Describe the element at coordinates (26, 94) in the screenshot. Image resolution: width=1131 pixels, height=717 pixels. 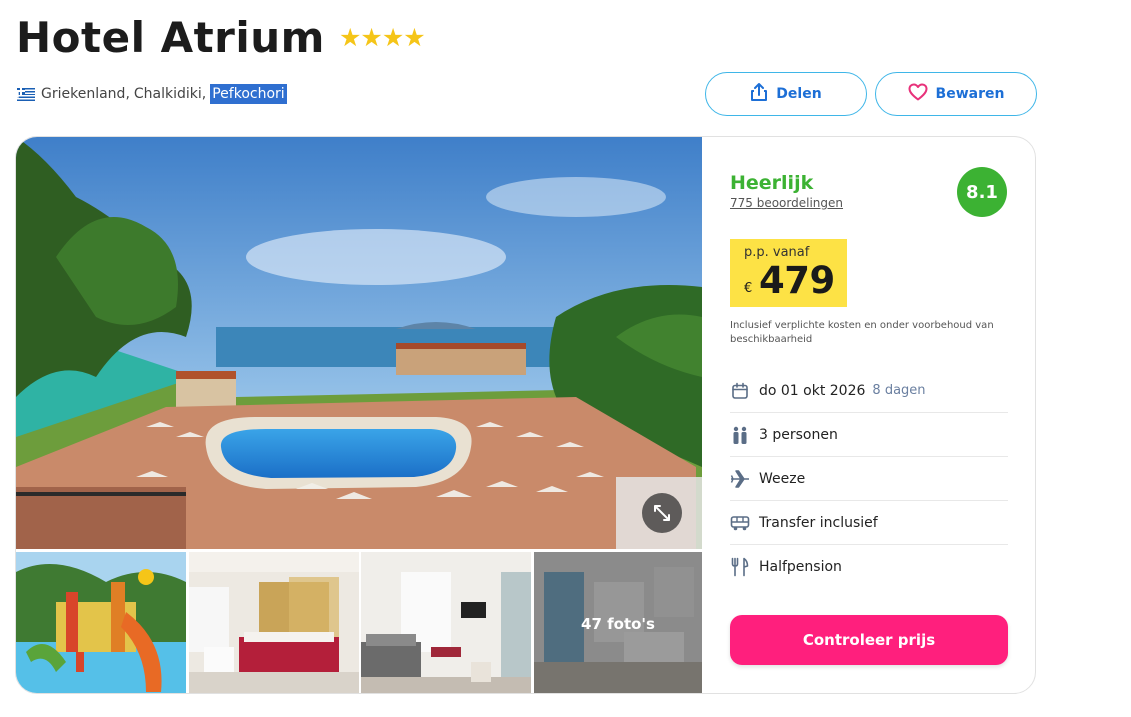
I see `greece-flag-icon` at that location.